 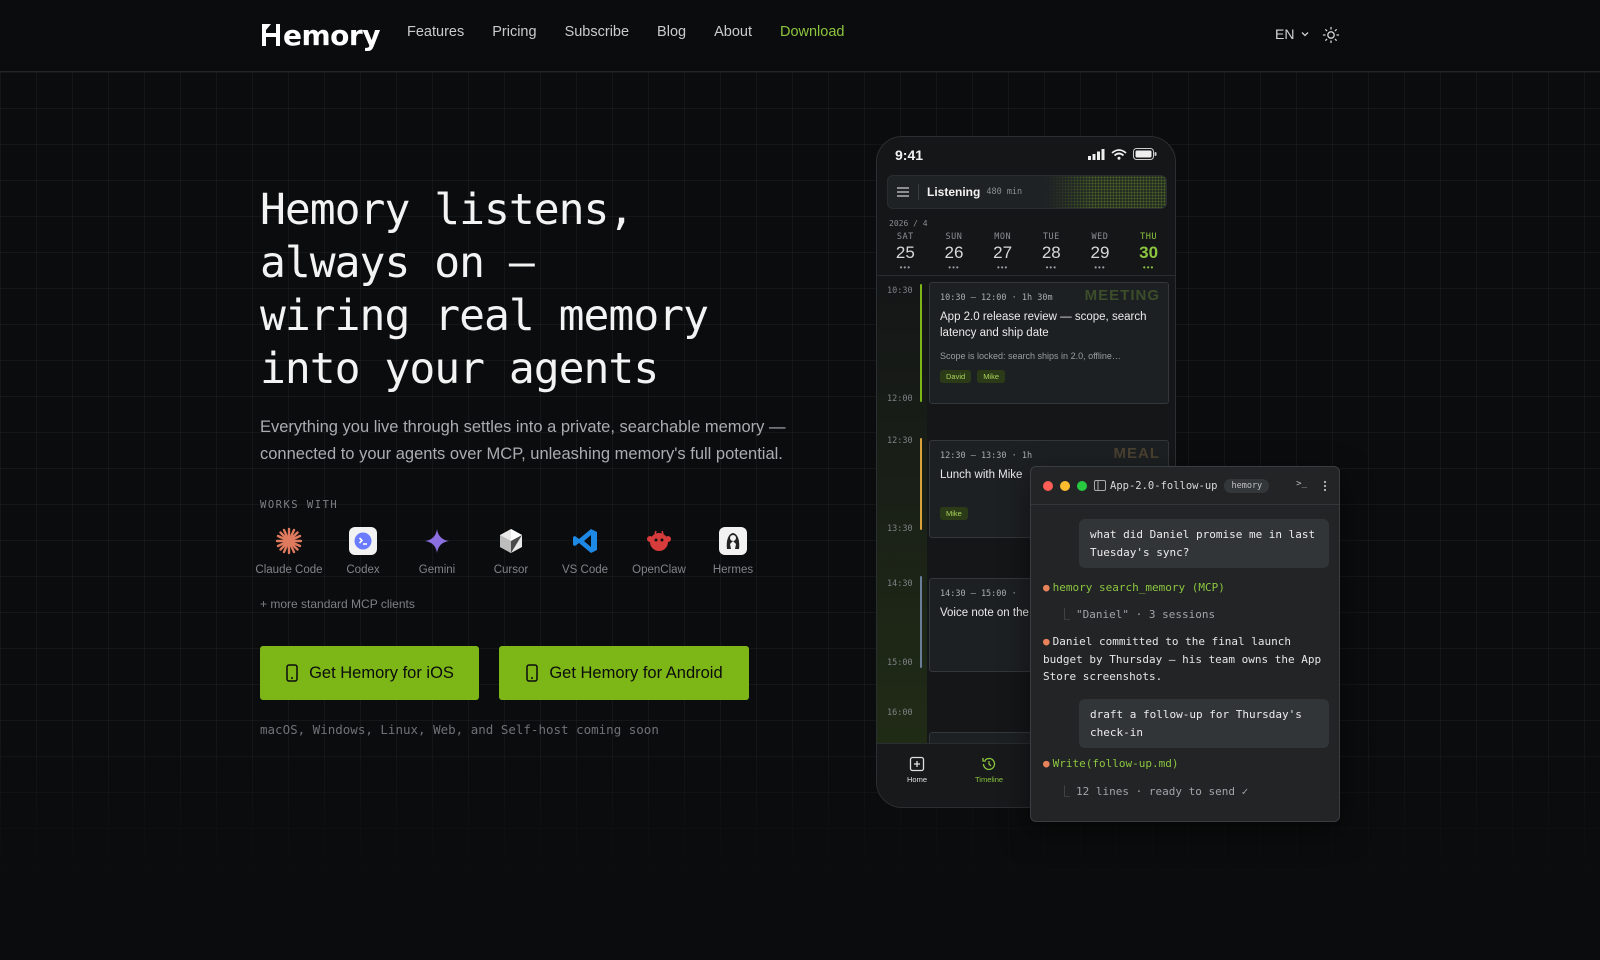 I want to click on client-gemini: Gemini, so click(x=437, y=551).